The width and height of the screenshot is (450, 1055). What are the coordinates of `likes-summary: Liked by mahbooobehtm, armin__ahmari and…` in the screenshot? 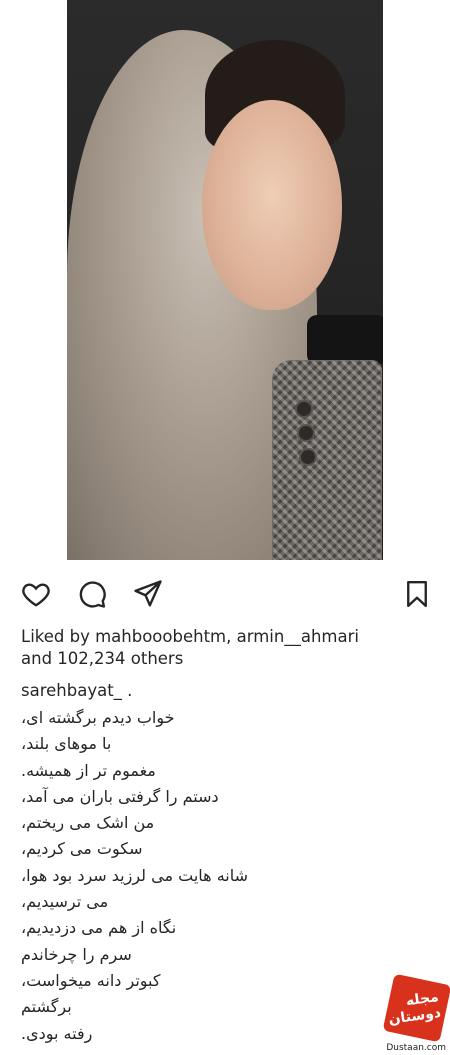 It's located at (231, 648).